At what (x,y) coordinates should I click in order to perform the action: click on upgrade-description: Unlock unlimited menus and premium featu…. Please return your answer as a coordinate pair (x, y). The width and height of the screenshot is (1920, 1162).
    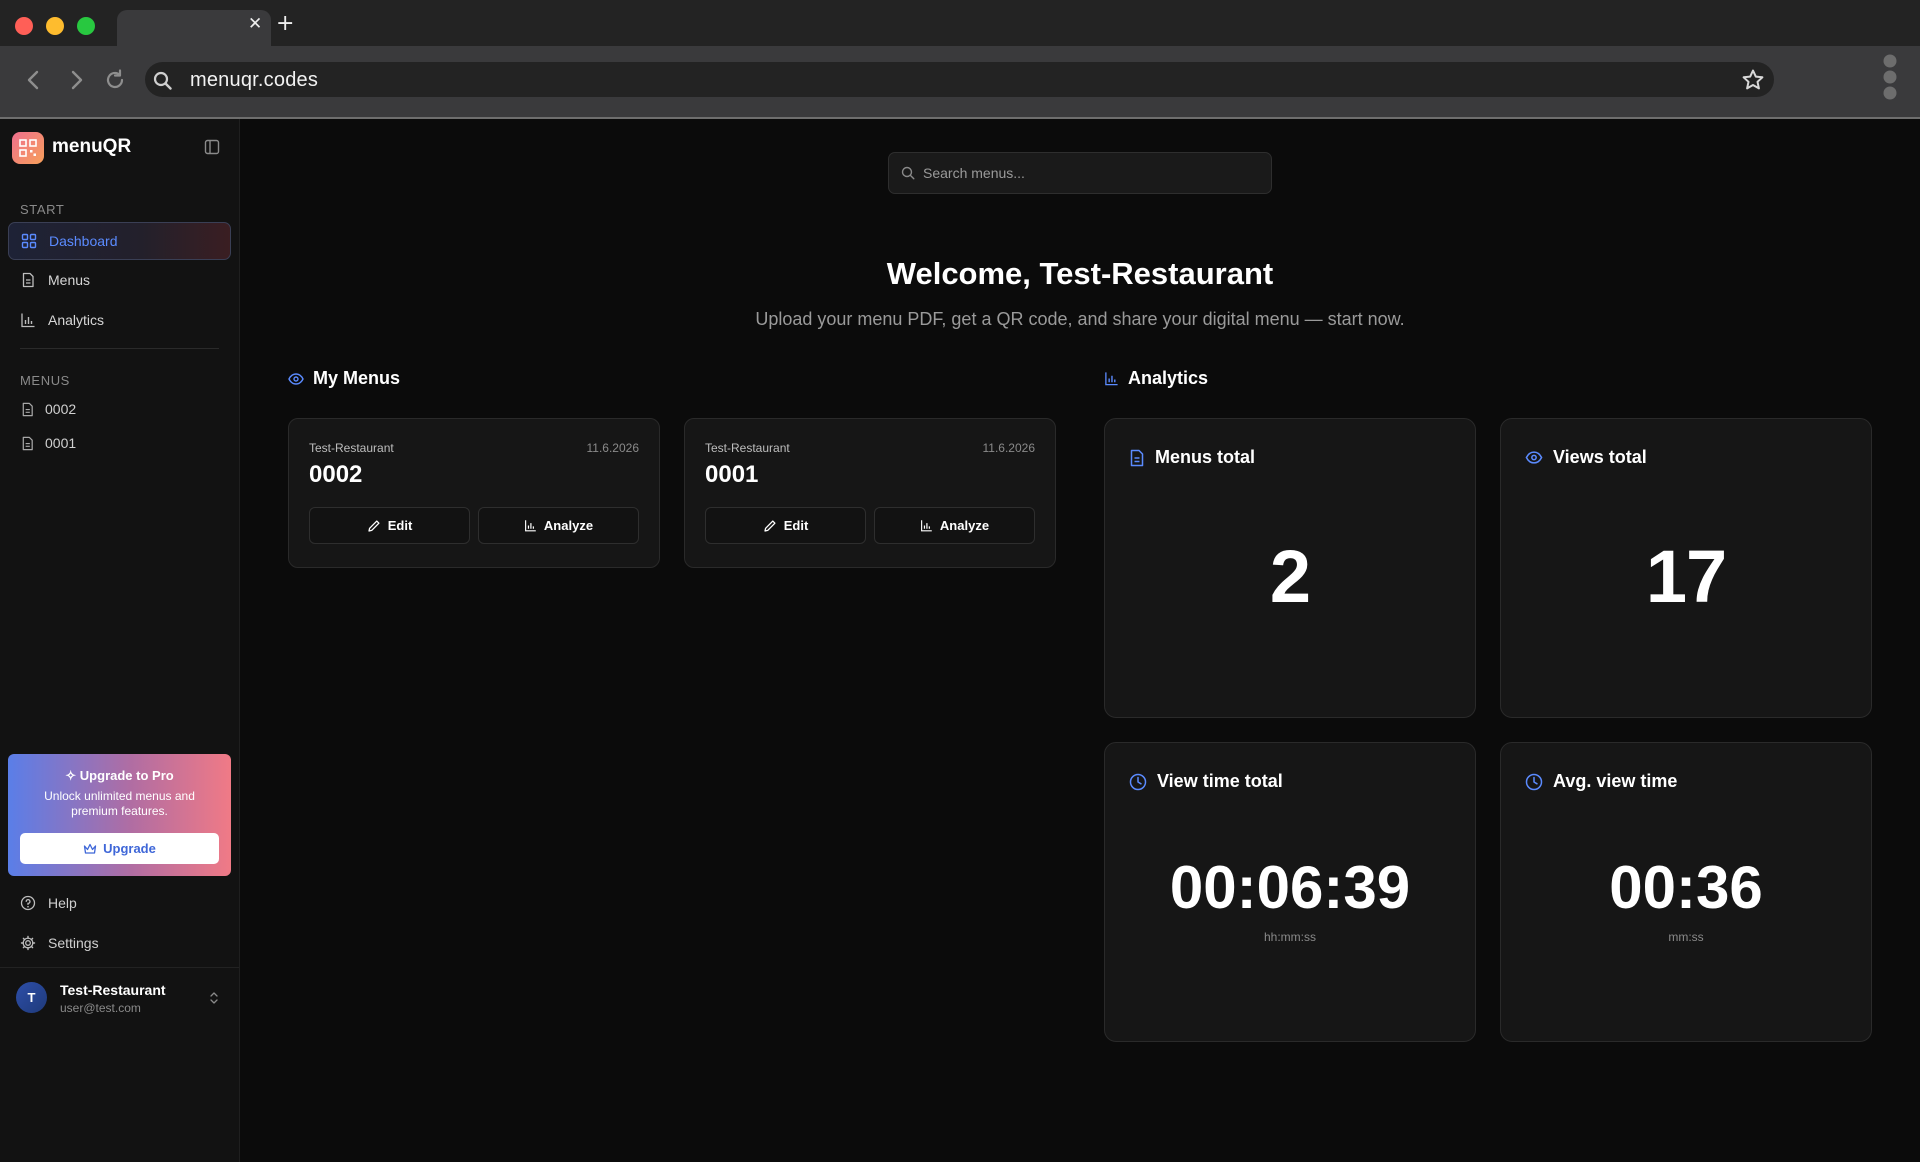
    Looking at the image, I should click on (119, 803).